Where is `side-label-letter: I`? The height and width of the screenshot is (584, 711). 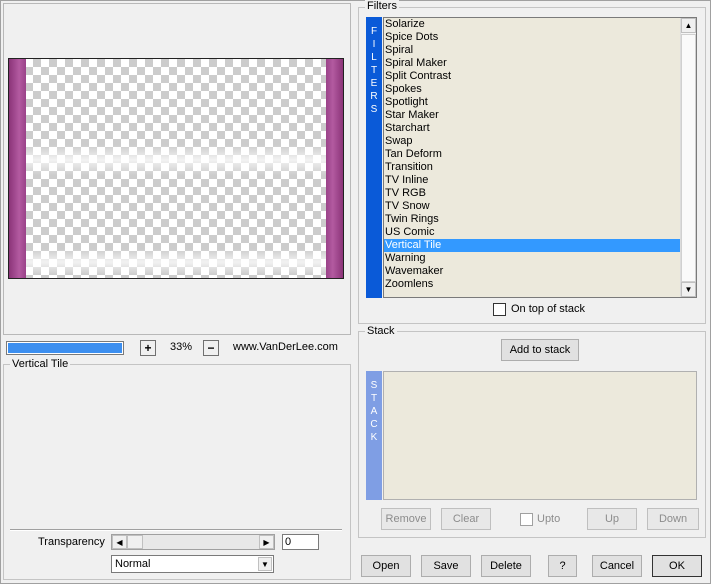
side-label-letter: I is located at coordinates (374, 44).